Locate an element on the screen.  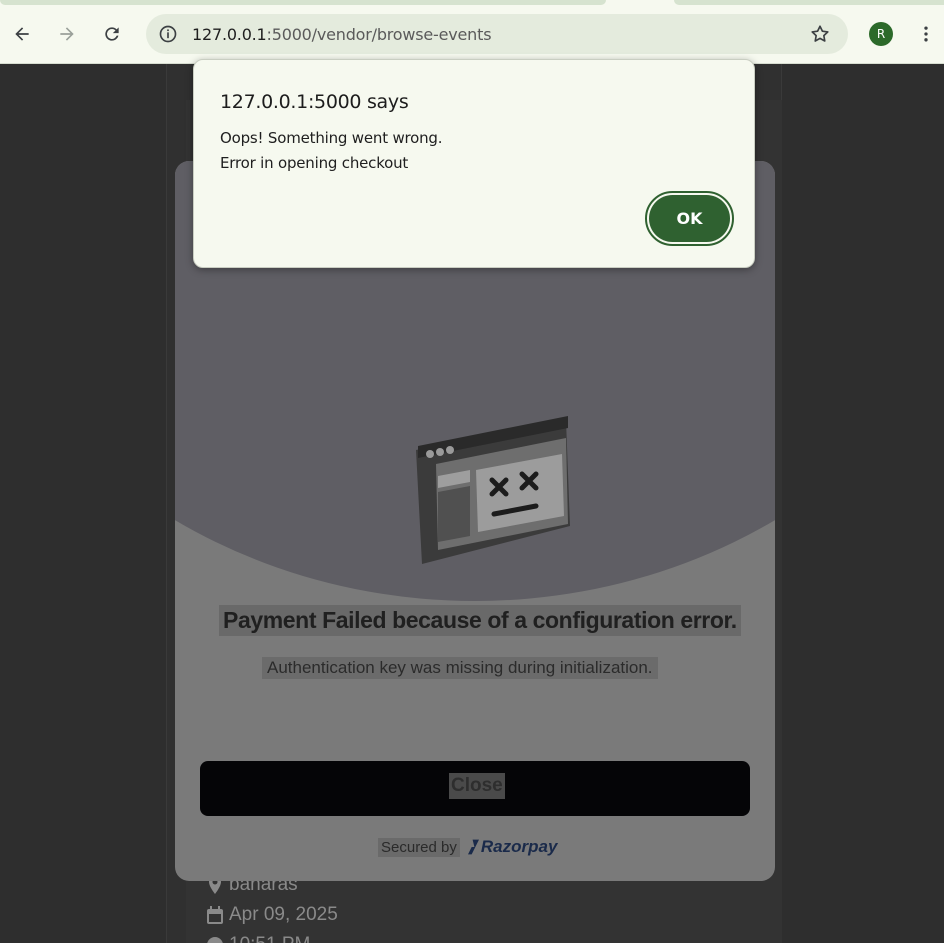
tab-strip is located at coordinates (472, 3).